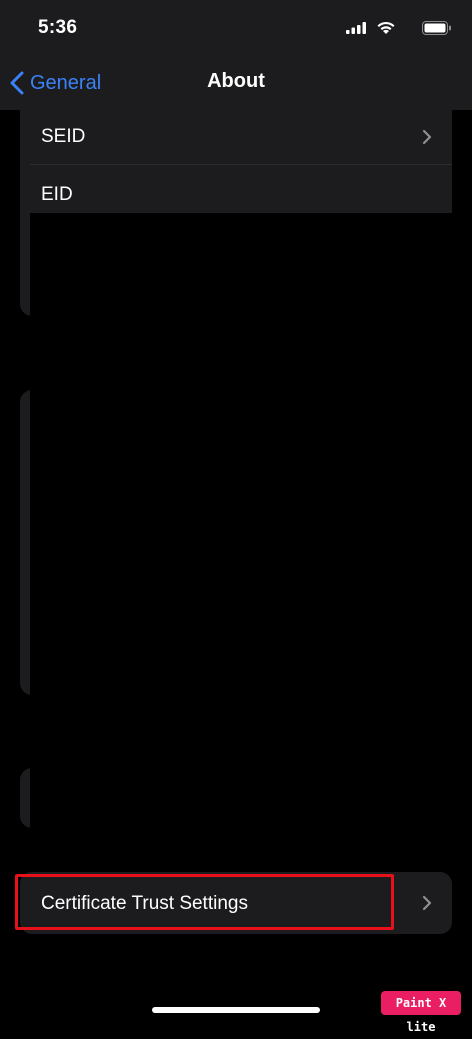 The width and height of the screenshot is (472, 1039). Describe the element at coordinates (241, 264) in the screenshot. I see `redacted-area` at that location.